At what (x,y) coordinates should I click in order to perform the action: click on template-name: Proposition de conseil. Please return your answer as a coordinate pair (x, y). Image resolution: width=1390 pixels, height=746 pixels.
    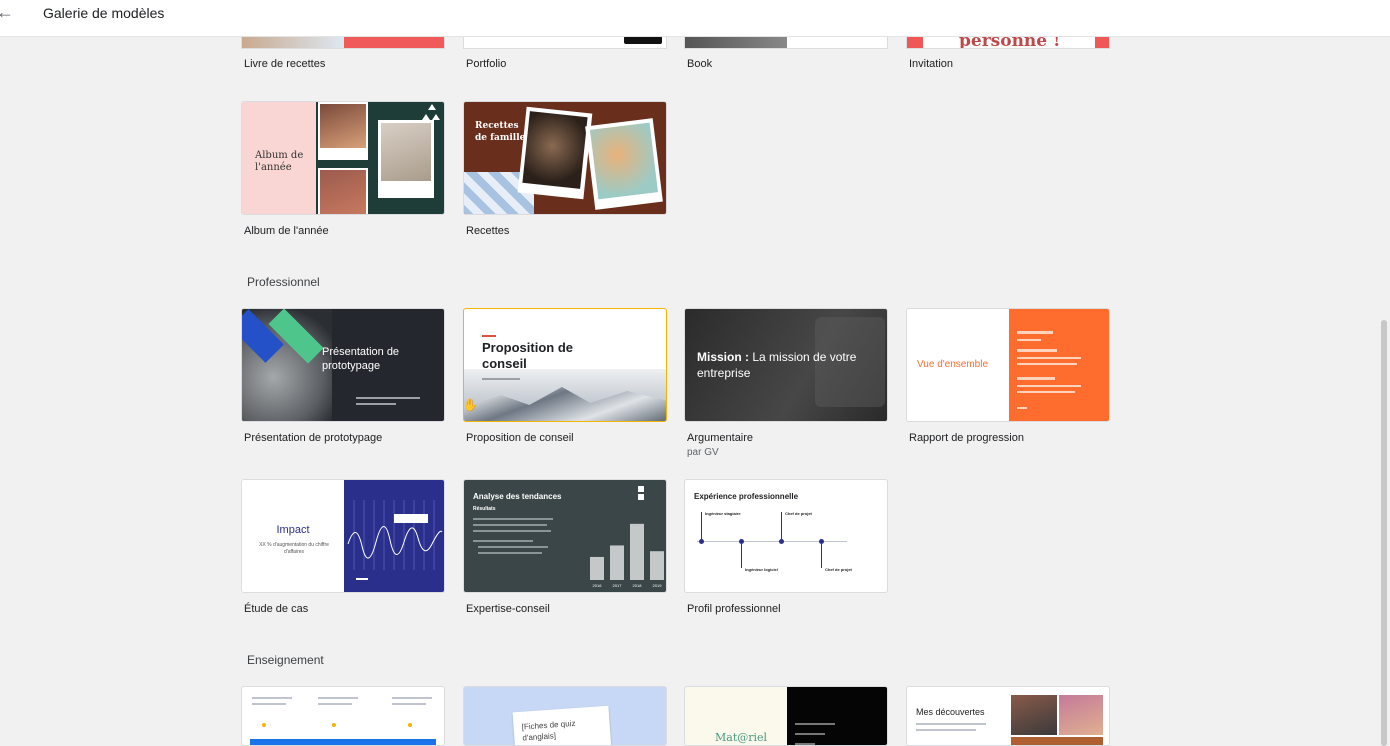
    Looking at the image, I should click on (520, 438).